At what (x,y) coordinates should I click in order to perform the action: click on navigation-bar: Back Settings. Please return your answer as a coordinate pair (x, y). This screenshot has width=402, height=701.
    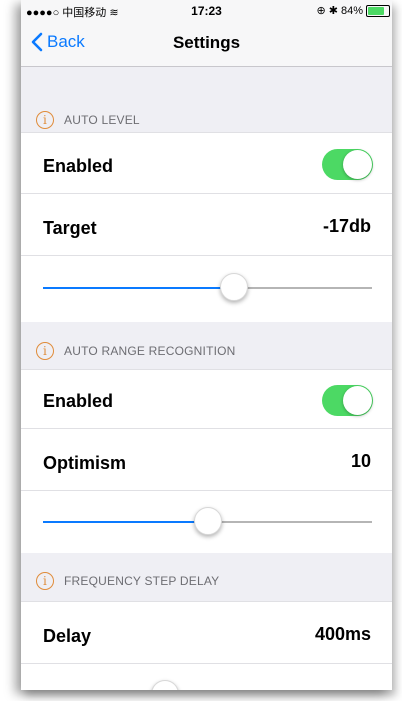
    Looking at the image, I should click on (206, 43).